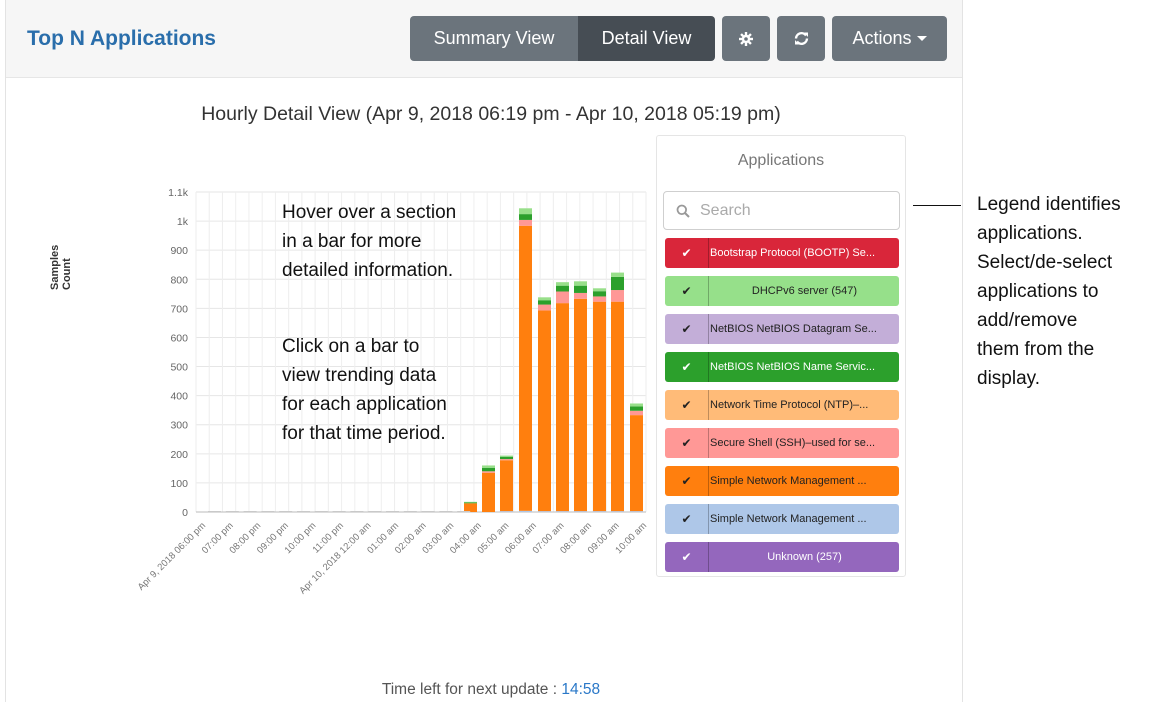 This screenshot has width=1168, height=702. Describe the element at coordinates (351, 346) in the screenshot. I see `annotation-line: Click on a bar to` at that location.